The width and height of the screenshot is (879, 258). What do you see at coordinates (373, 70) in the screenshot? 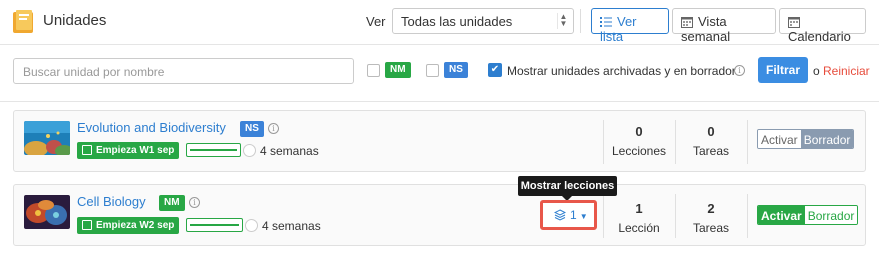
I see `nm-checkbox` at bounding box center [373, 70].